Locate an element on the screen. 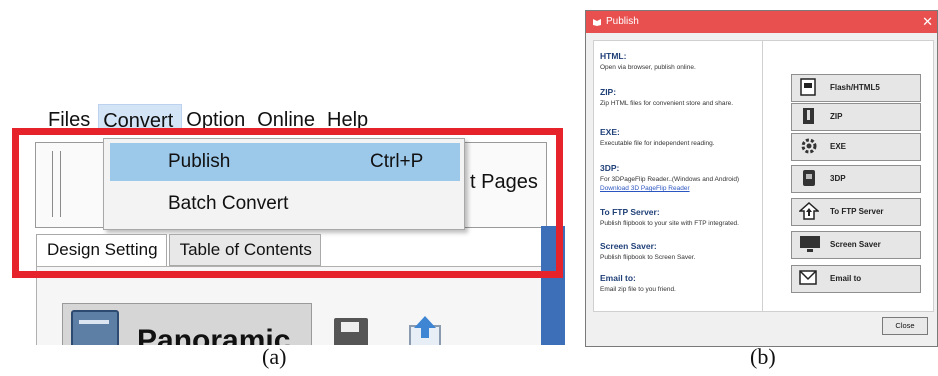  gear-icon is located at coordinates (809, 146).